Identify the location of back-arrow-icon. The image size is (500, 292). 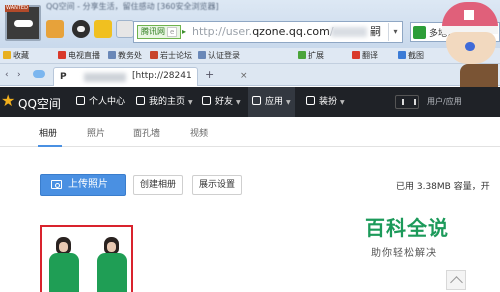
(55, 29).